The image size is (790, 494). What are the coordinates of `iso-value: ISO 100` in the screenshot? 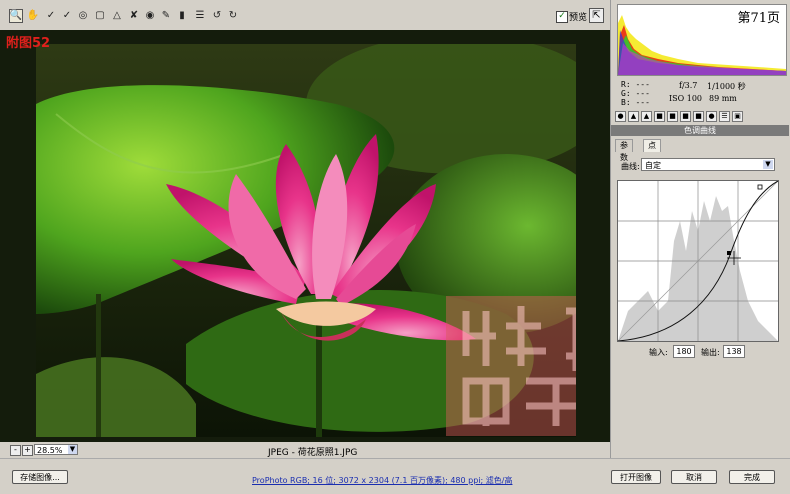 It's located at (686, 98).